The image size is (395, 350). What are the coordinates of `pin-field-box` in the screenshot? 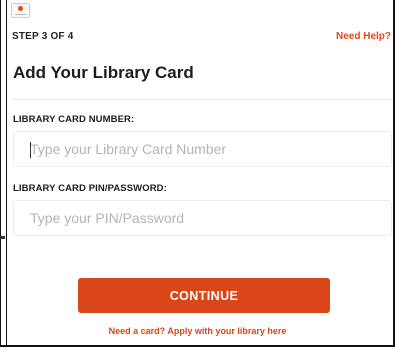 It's located at (202, 218).